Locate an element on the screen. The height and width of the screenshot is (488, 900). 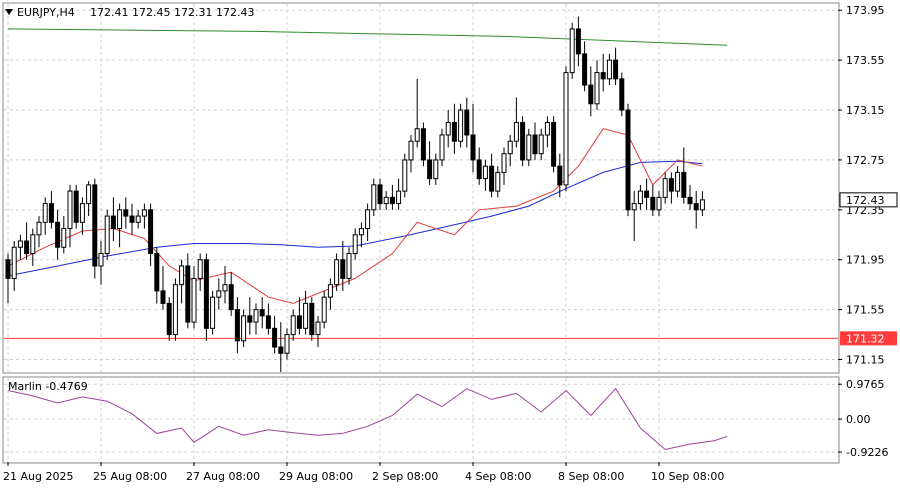
price-tick-label: 171.15 is located at coordinates (865, 360).